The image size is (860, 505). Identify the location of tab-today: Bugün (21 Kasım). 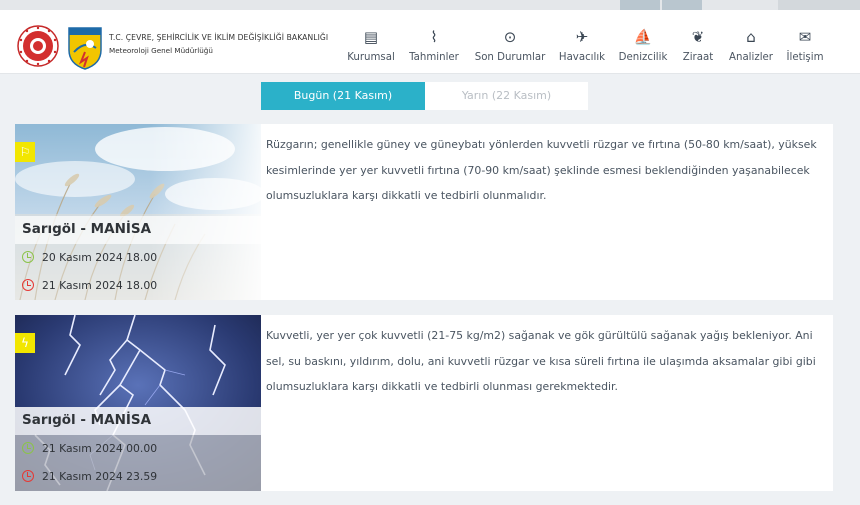
(343, 96).